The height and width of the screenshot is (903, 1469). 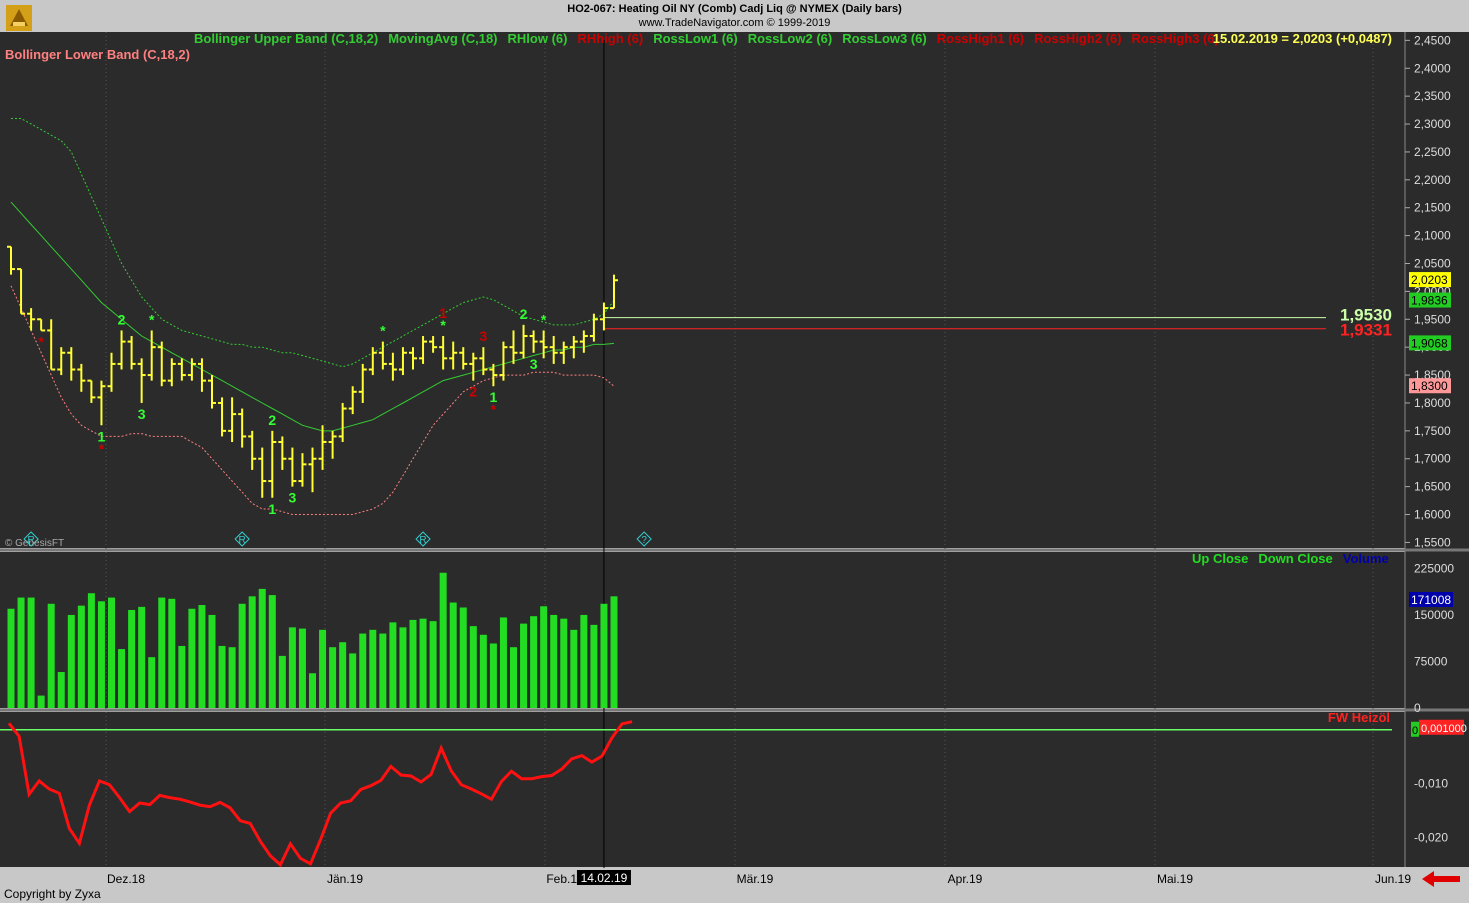 I want to click on volume-y-tick-label: 225000, so click(x=1434, y=568).